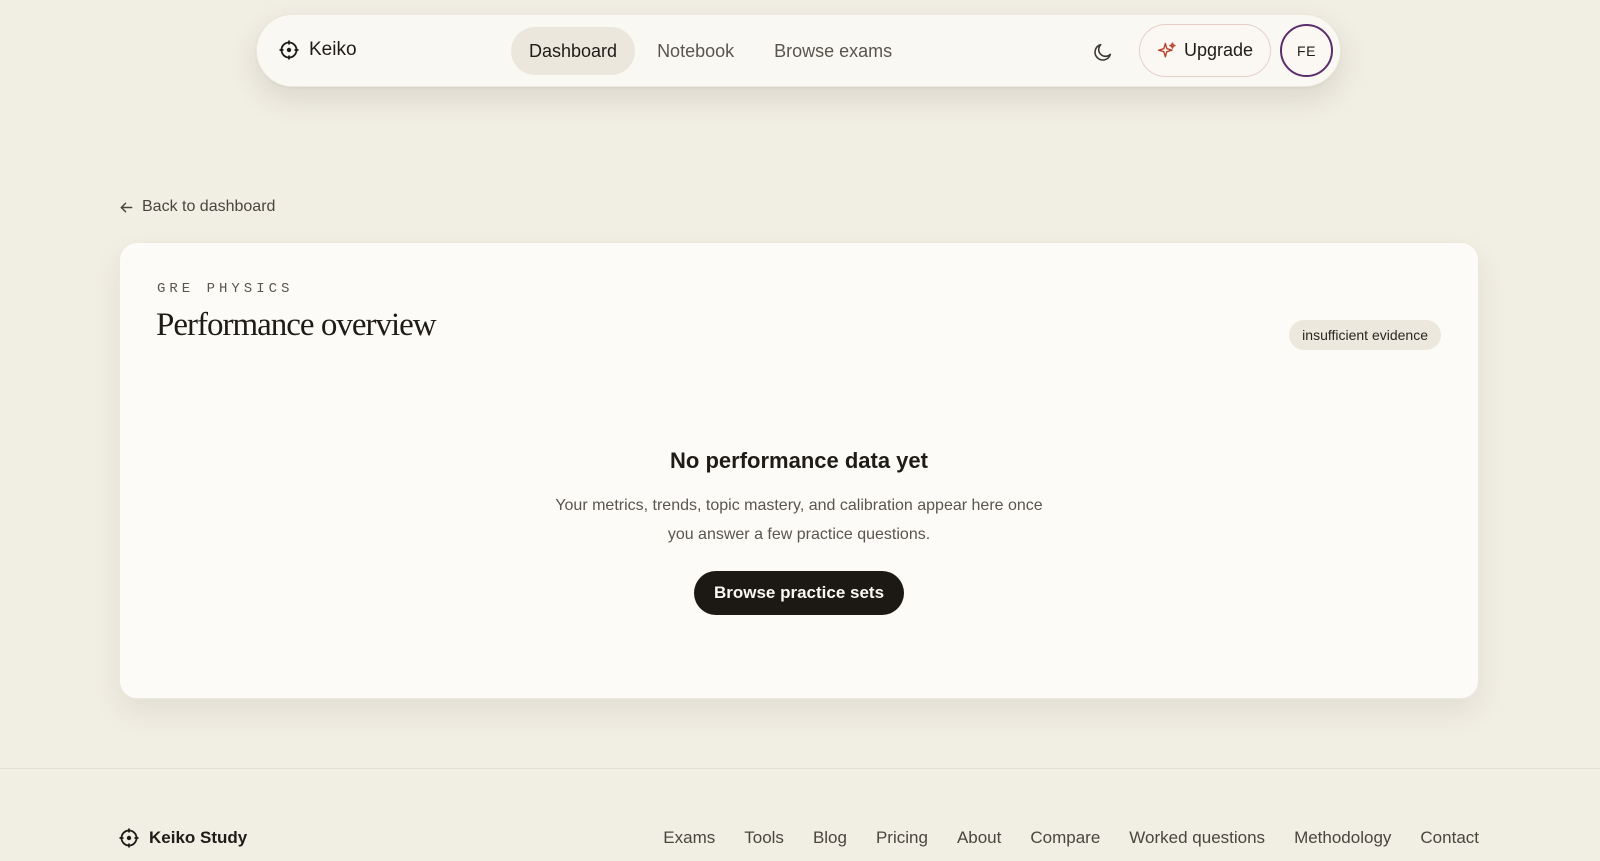 This screenshot has height=861, width=1600. What do you see at coordinates (800, 768) in the screenshot?
I see `footer-divider` at bounding box center [800, 768].